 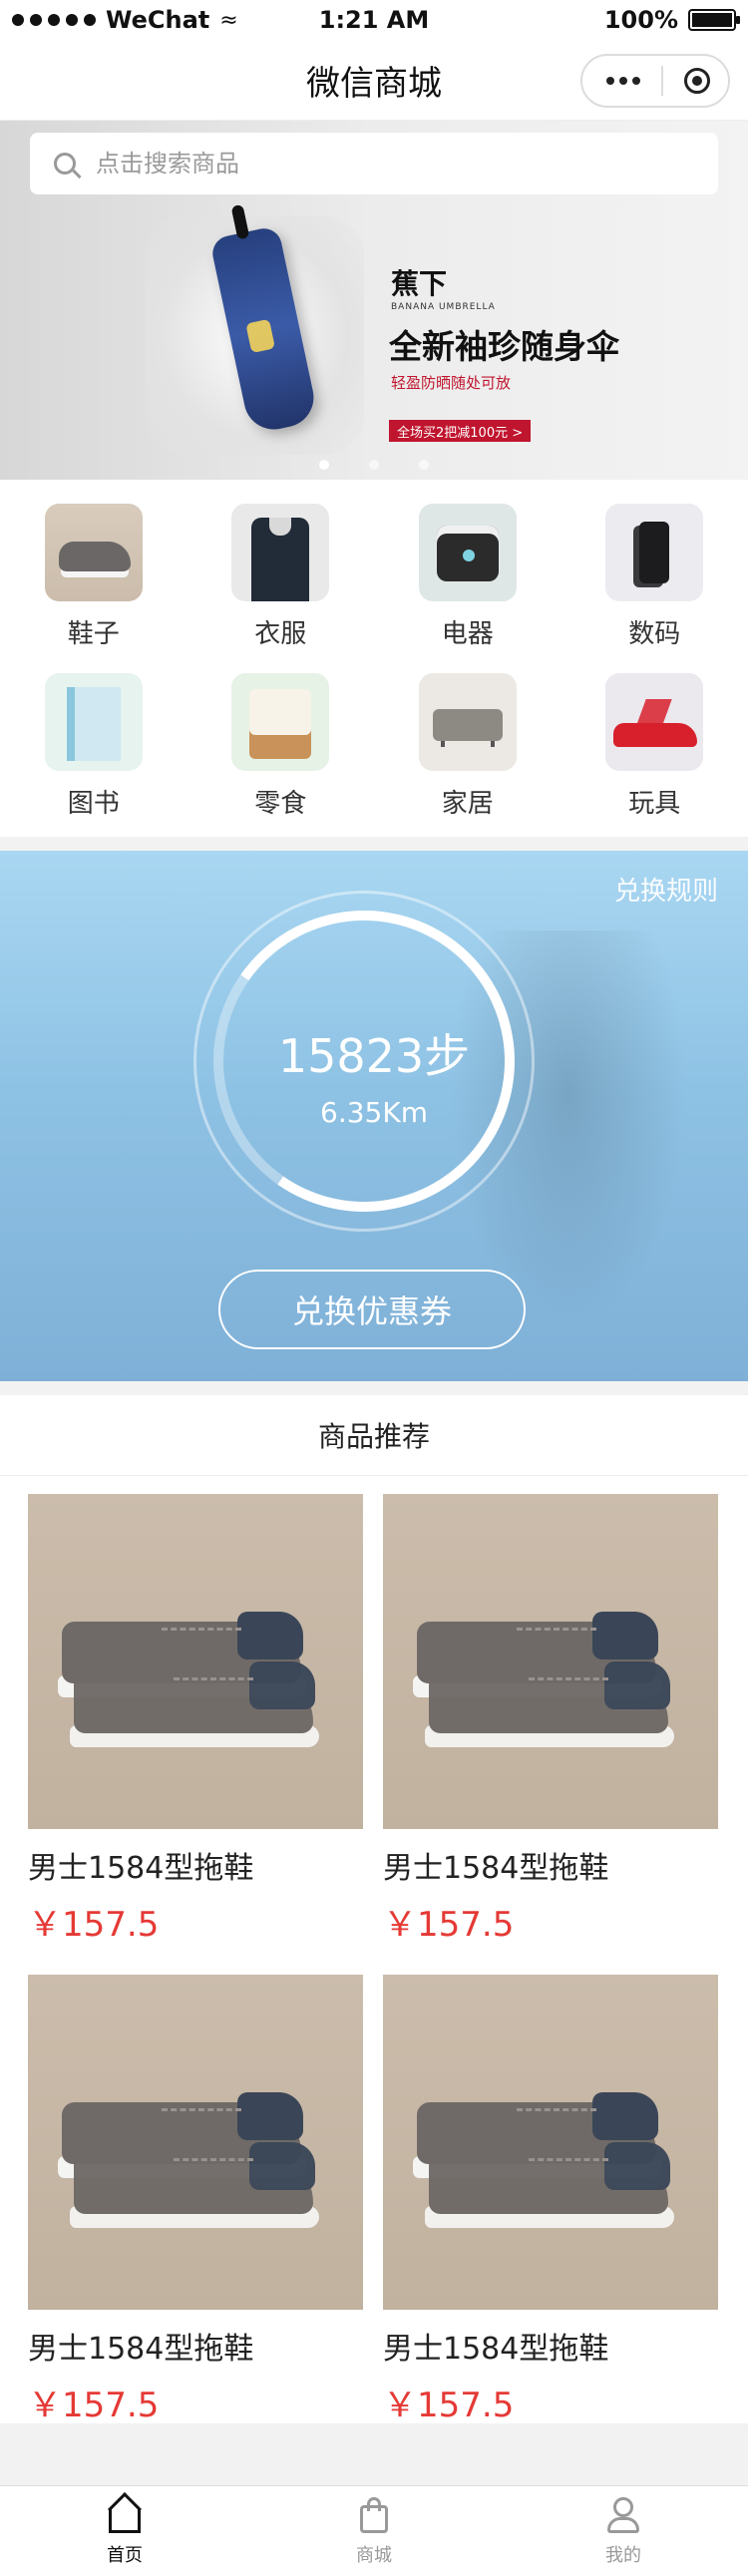 What do you see at coordinates (467, 804) in the screenshot?
I see `category-label: 家居` at bounding box center [467, 804].